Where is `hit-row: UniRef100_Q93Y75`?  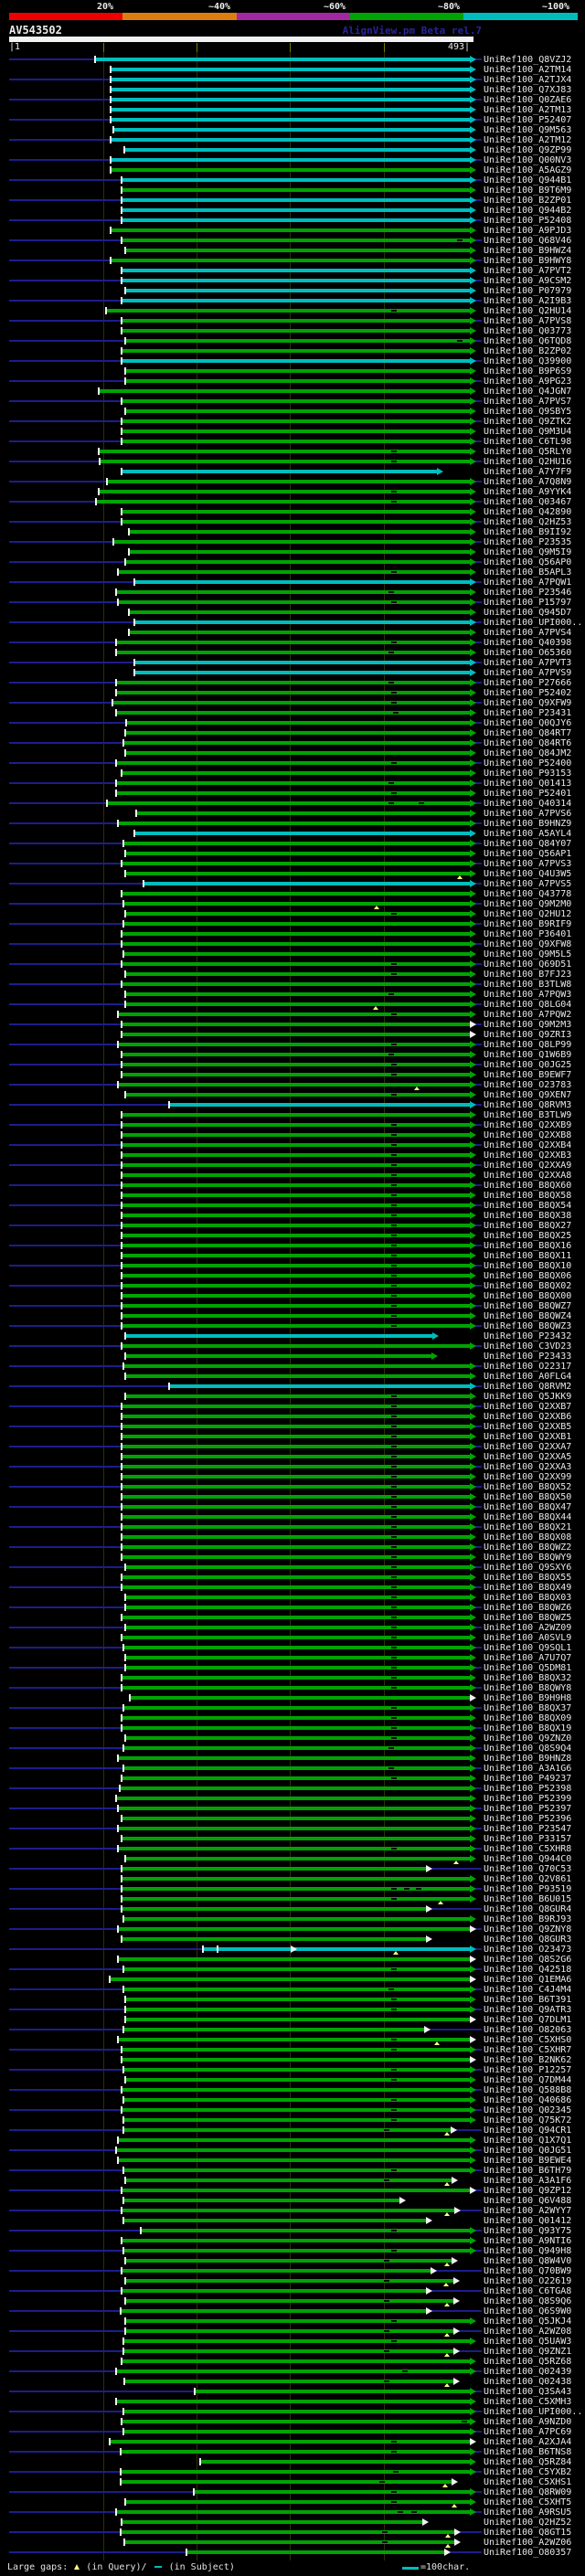 hit-row: UniRef100_Q93Y75 is located at coordinates (293, 2231).